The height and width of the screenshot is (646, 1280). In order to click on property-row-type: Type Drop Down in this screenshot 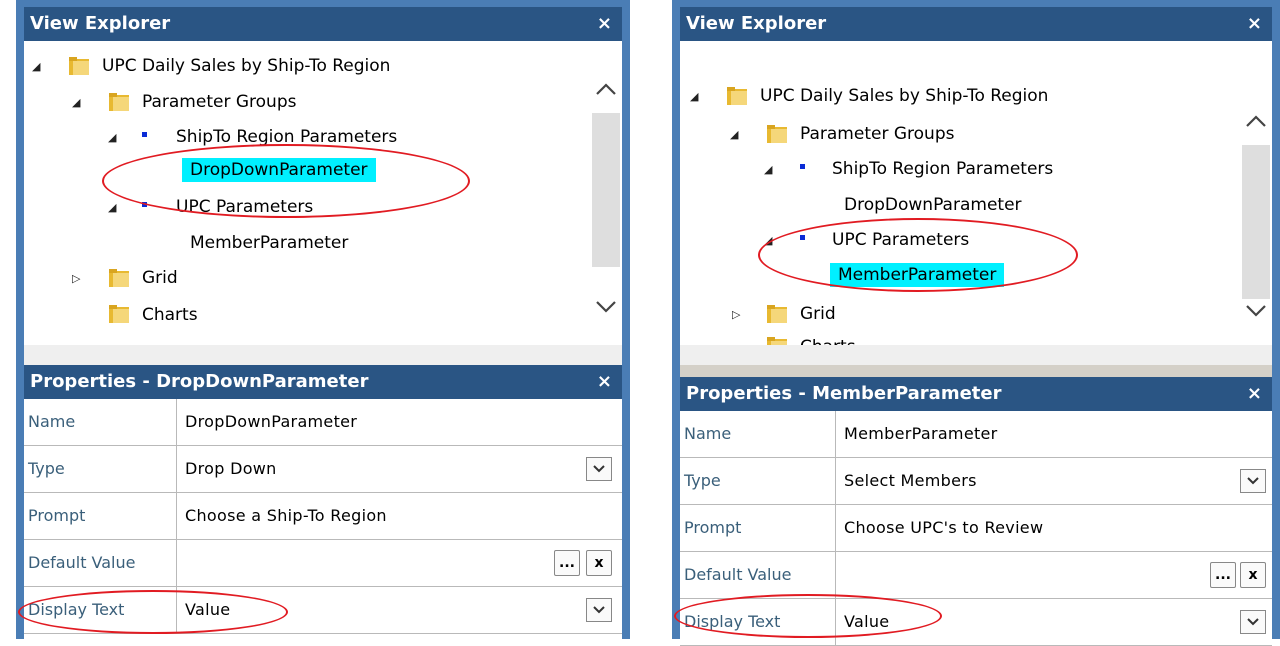, I will do `click(323, 469)`.